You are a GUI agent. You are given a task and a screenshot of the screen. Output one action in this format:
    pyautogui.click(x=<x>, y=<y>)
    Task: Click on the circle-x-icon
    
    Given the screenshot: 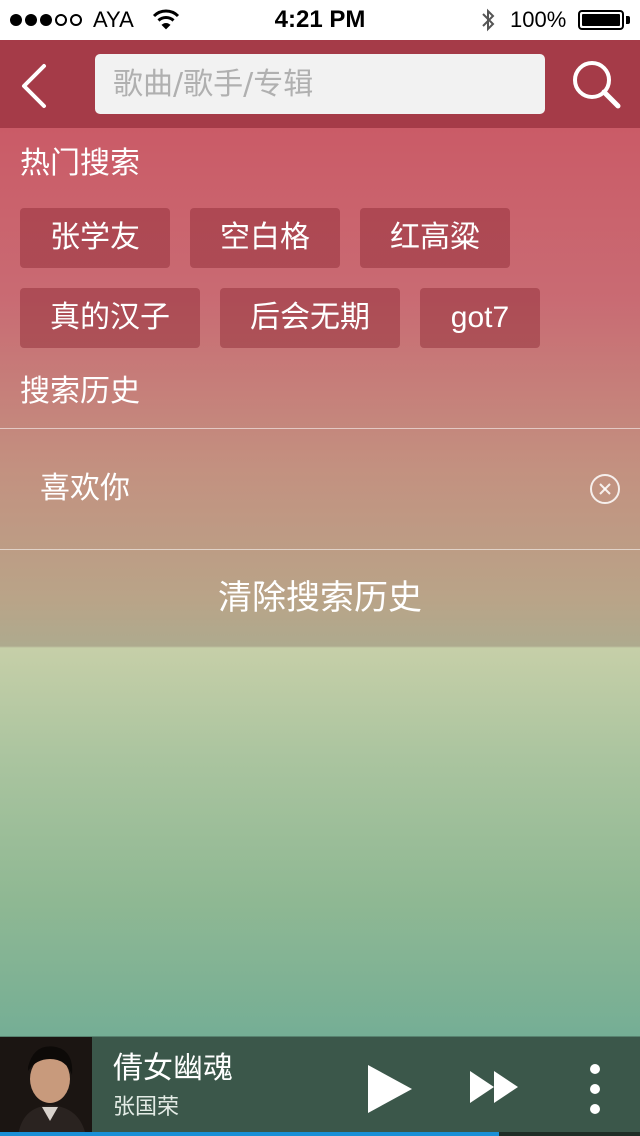 What is the action you would take?
    pyautogui.click(x=605, y=489)
    